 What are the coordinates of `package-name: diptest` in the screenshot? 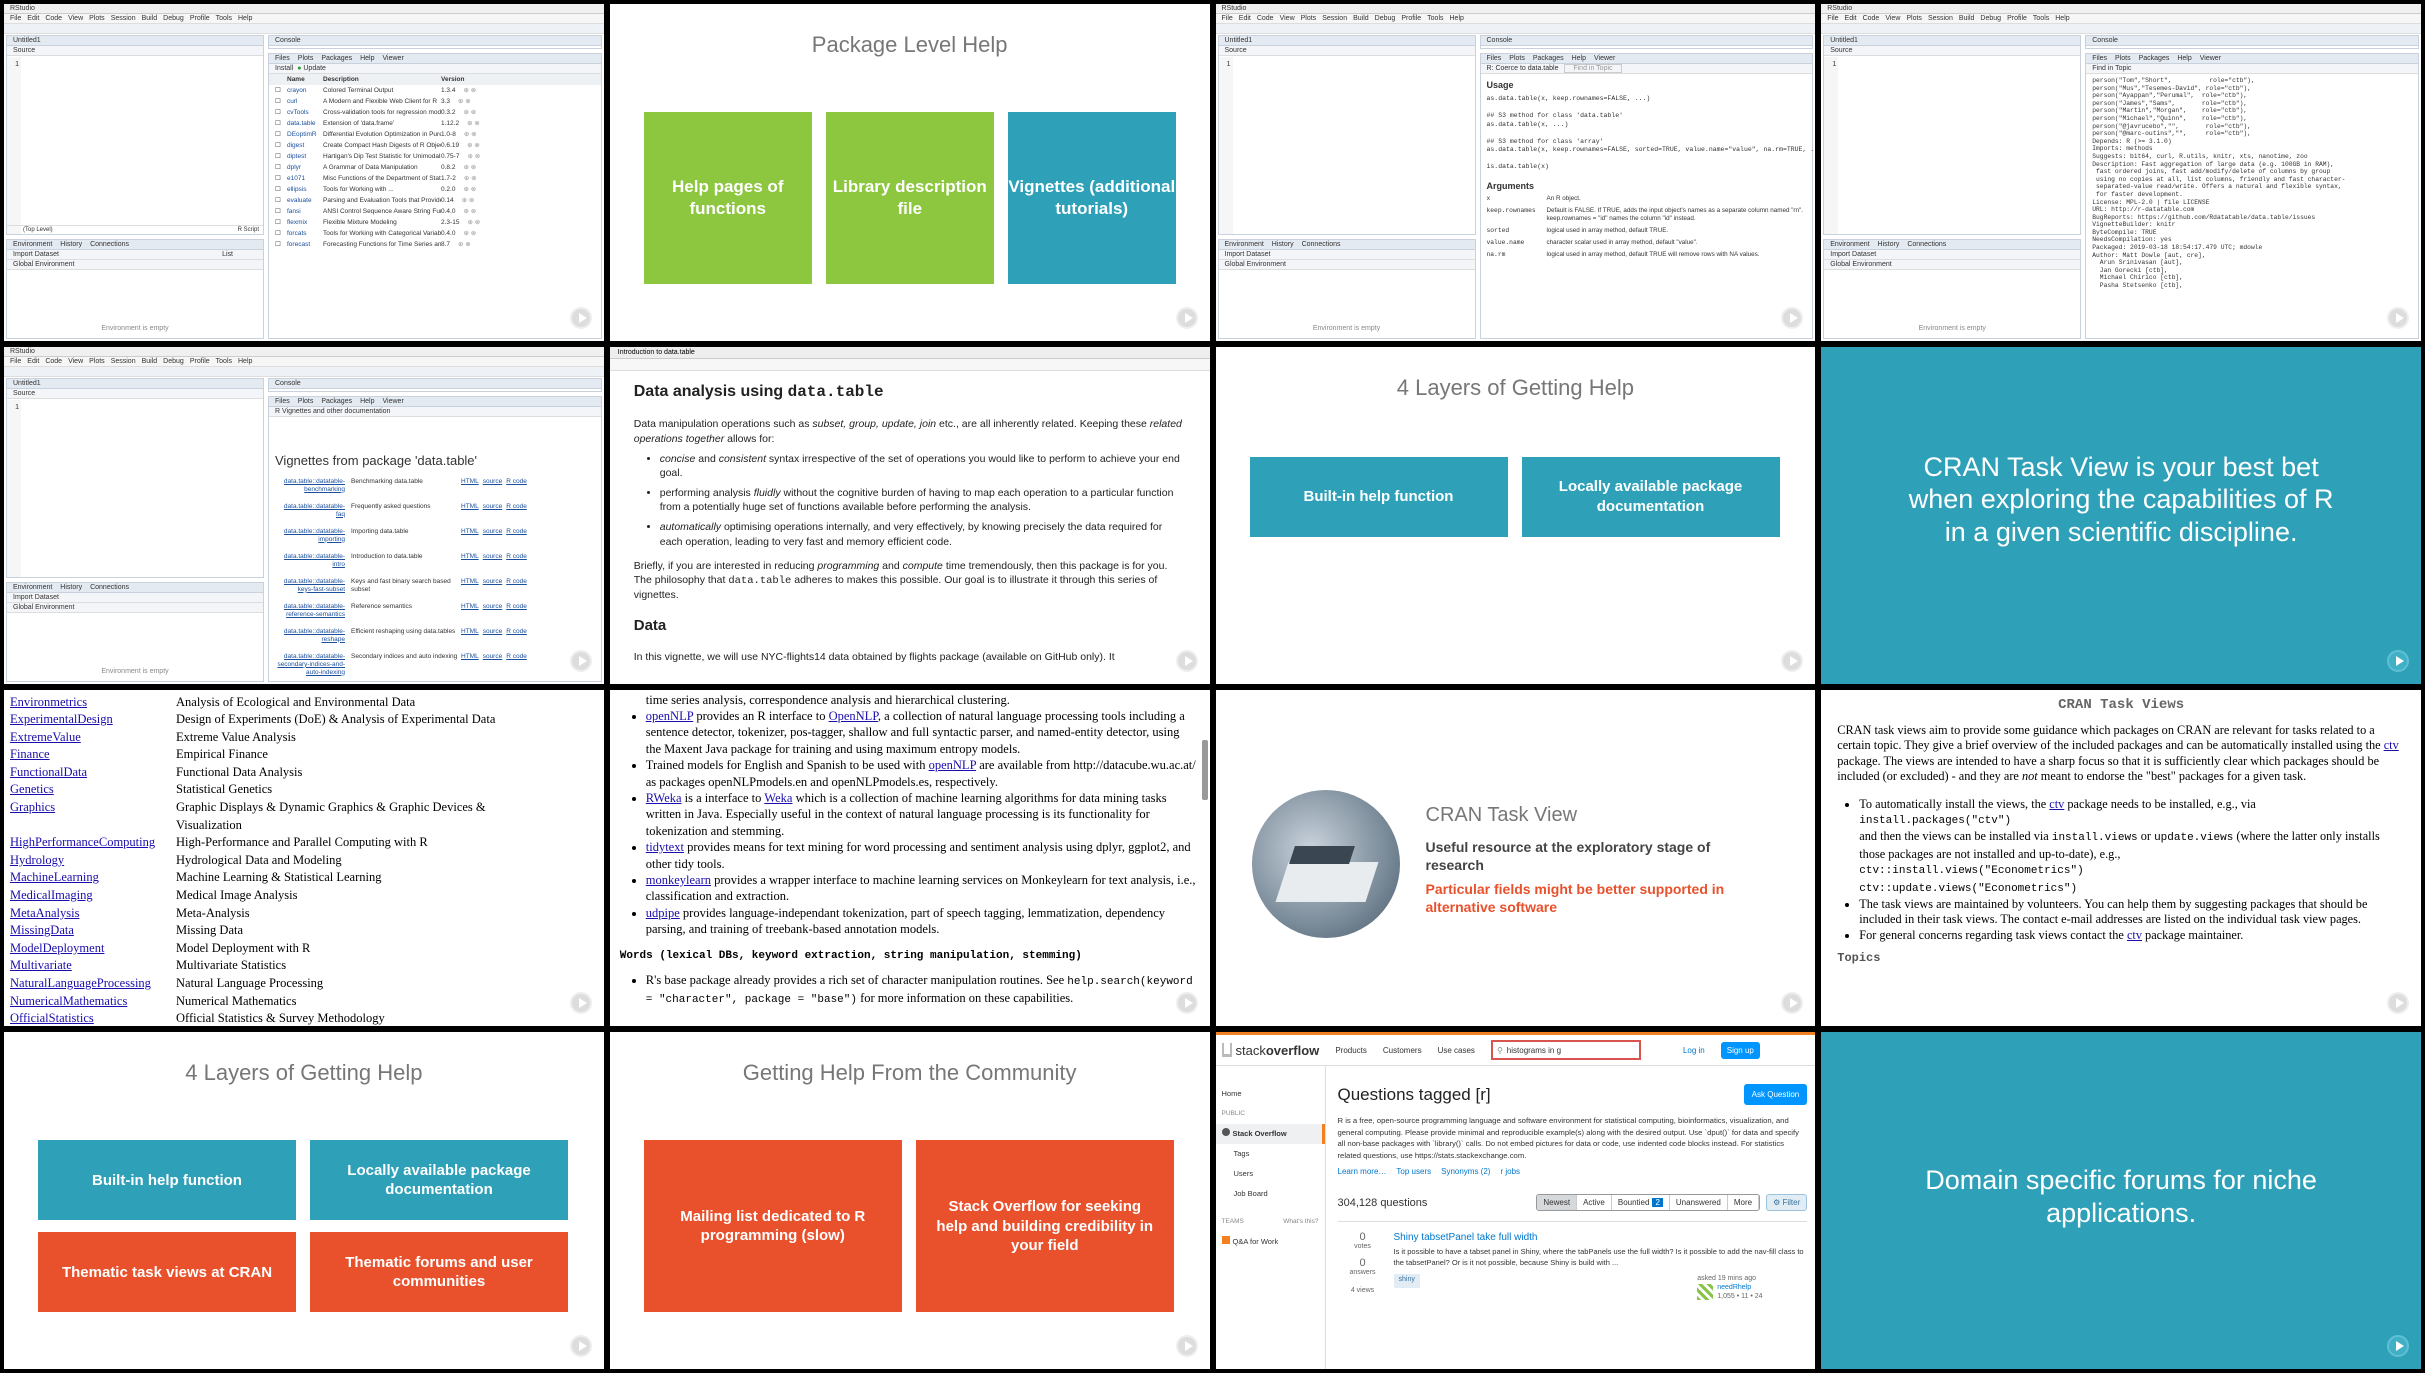 It's located at (300, 156).